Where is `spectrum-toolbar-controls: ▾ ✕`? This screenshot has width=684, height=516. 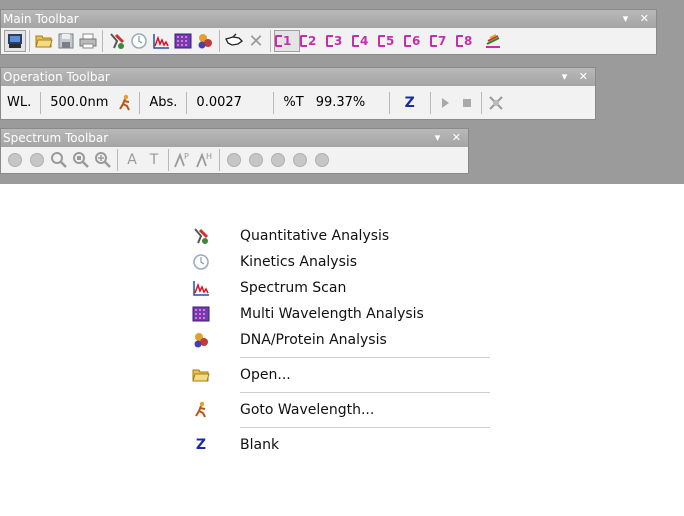
spectrum-toolbar-controls: ▾ ✕ is located at coordinates (450, 138).